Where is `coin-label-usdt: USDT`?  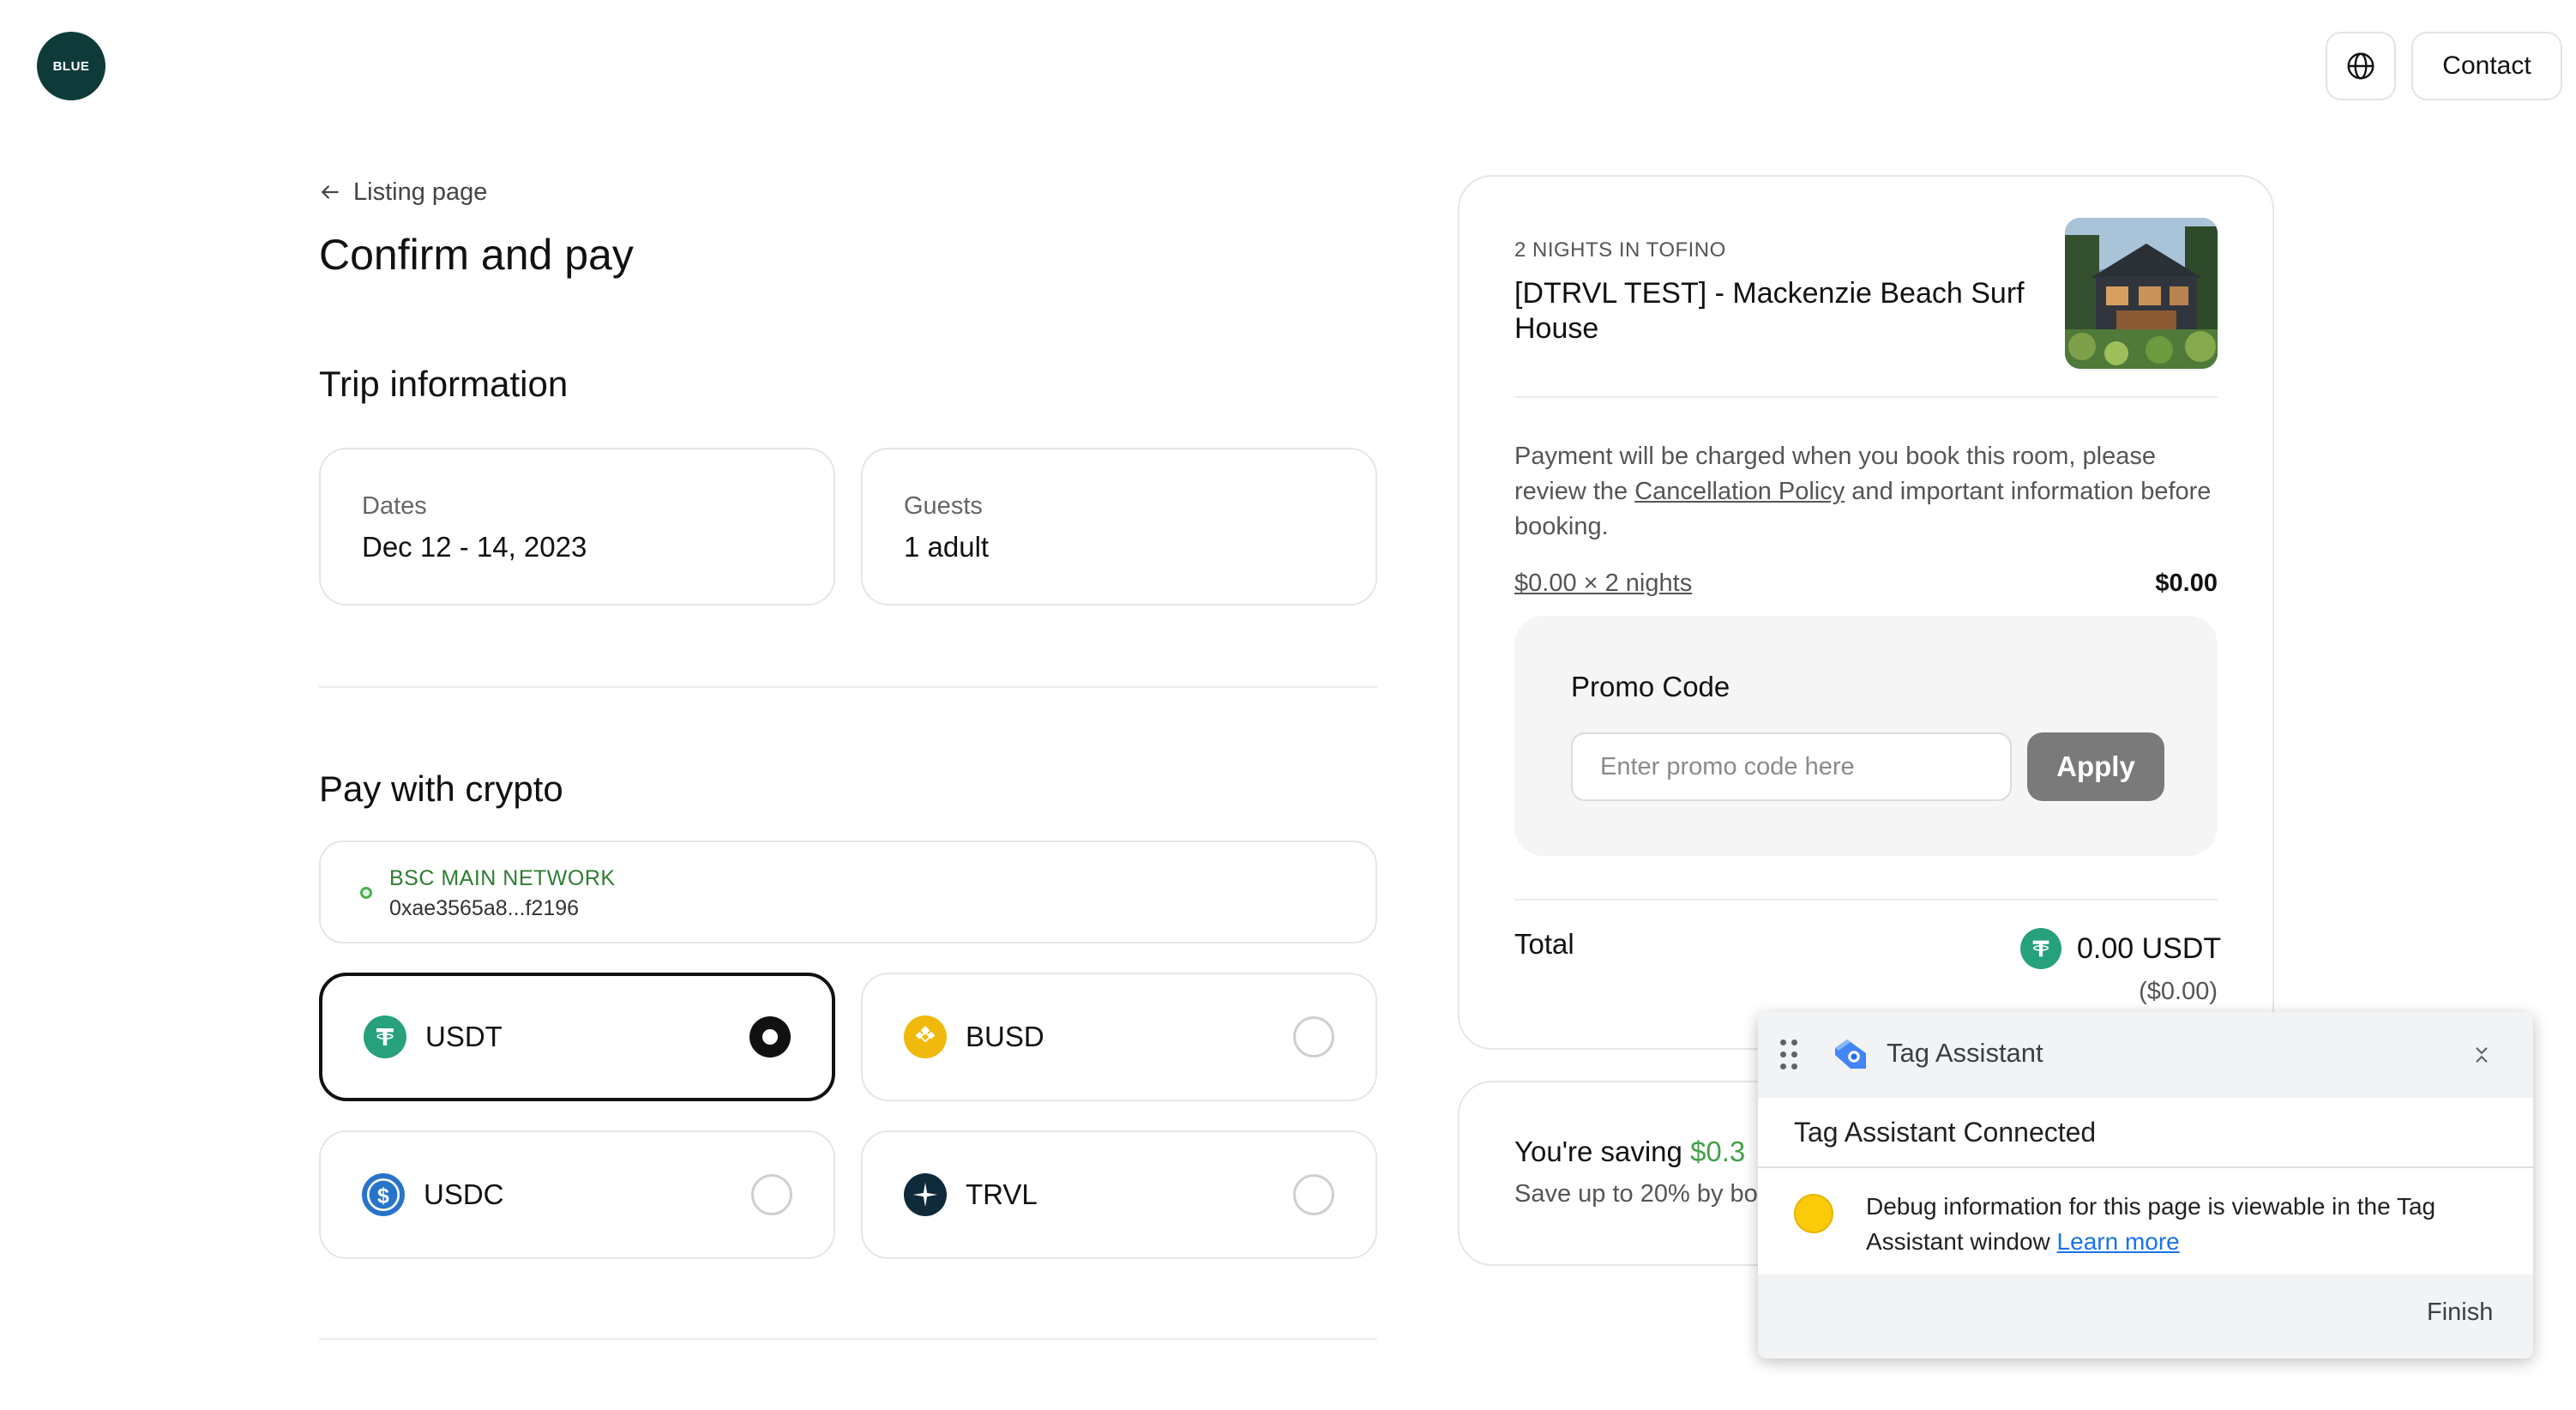 coin-label-usdt: USDT is located at coordinates (464, 1036).